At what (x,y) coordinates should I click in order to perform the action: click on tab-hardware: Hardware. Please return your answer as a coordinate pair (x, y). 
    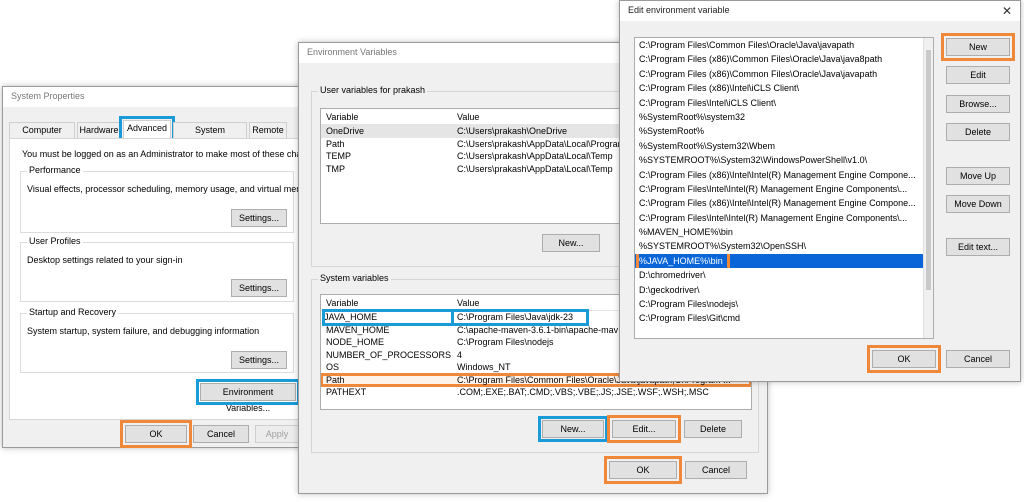
    Looking at the image, I should click on (99, 130).